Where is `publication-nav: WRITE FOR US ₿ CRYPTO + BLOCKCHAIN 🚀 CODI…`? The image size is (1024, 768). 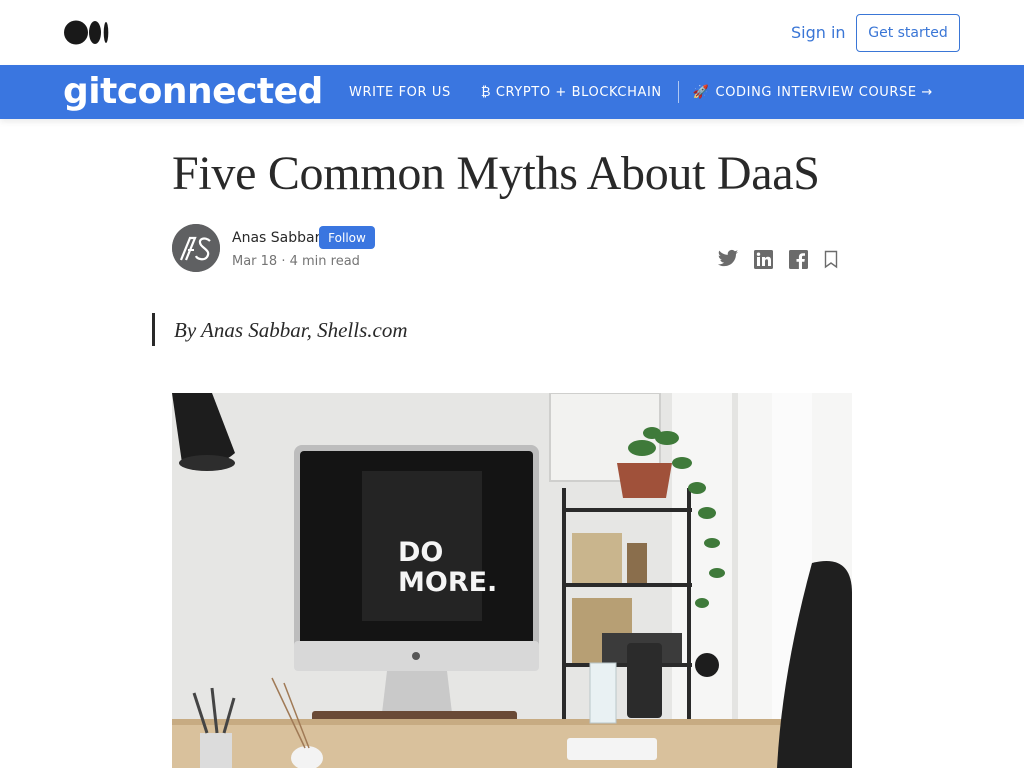 publication-nav: WRITE FOR US ₿ CRYPTO + BLOCKCHAIN 🚀 CODI… is located at coordinates (641, 92).